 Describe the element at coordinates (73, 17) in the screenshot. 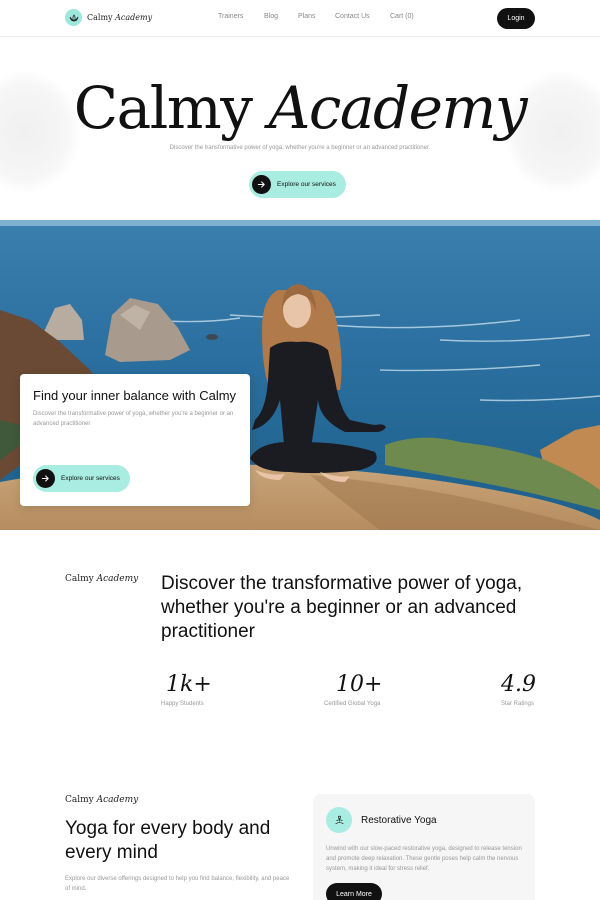

I see `lotus-icon` at that location.